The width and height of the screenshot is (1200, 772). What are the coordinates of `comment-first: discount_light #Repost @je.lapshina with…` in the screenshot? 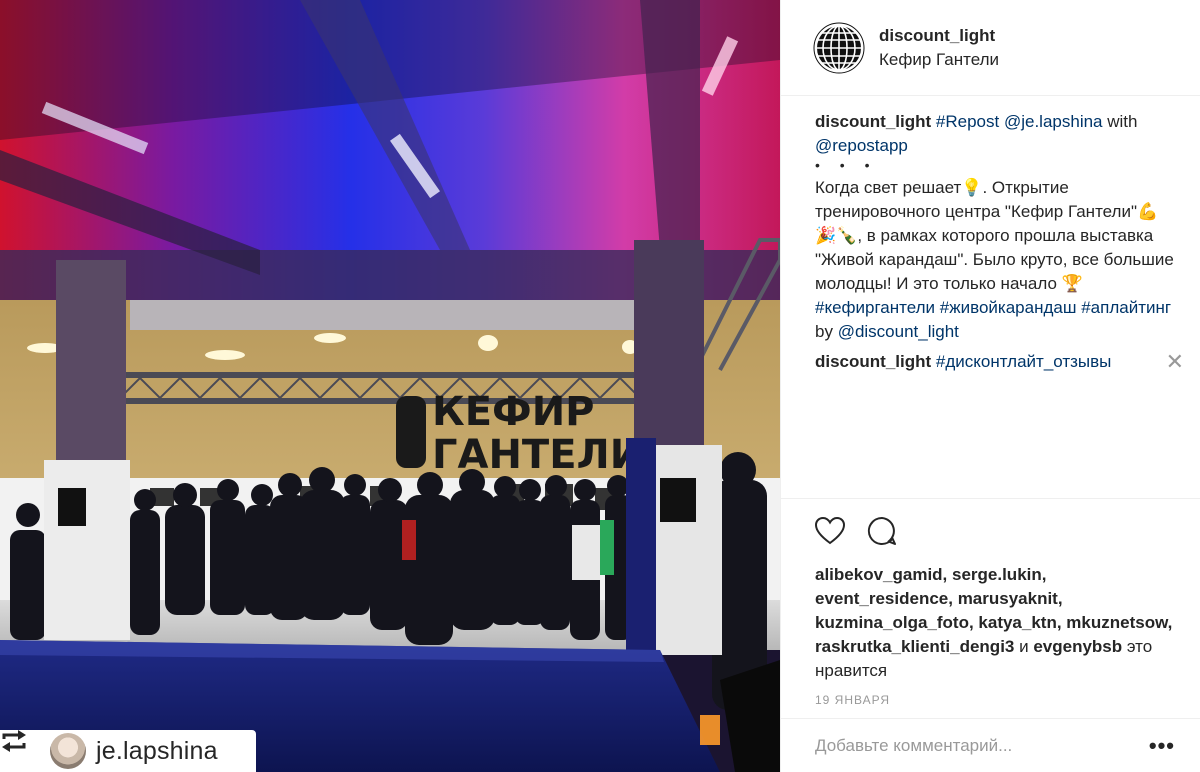 It's located at (995, 227).